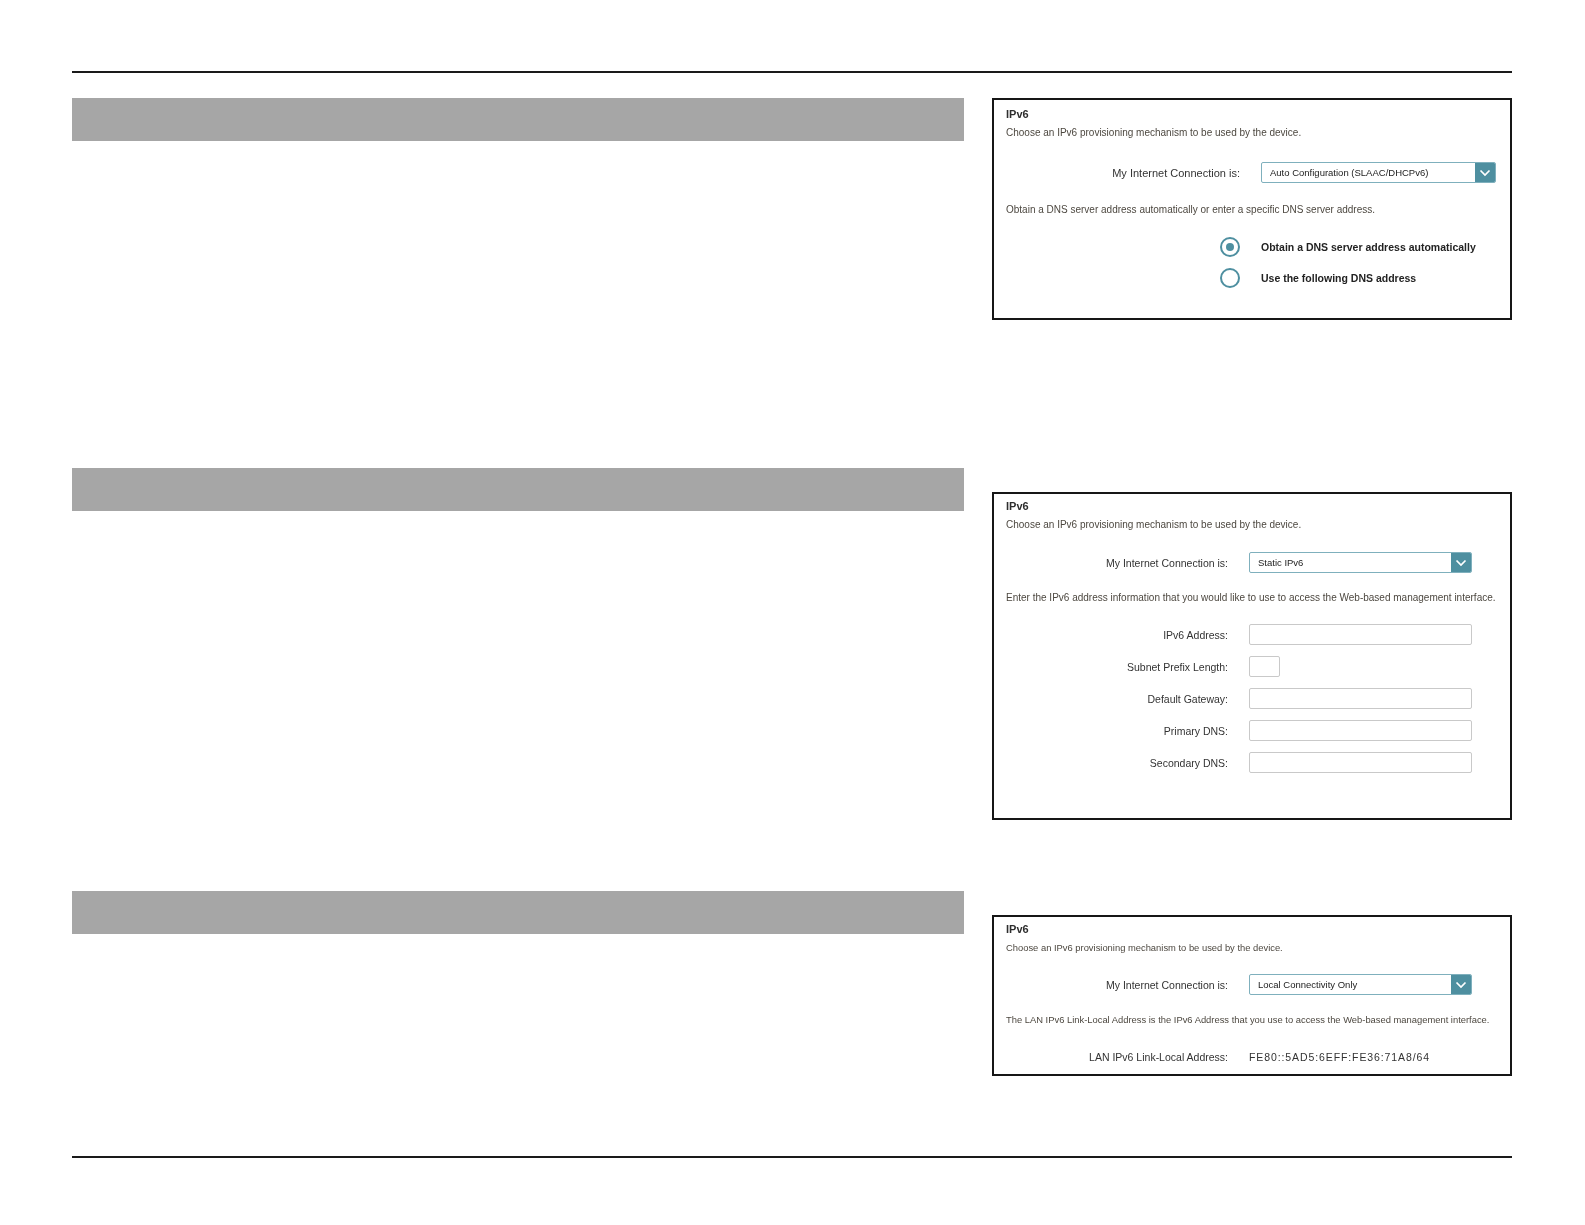  Describe the element at coordinates (1187, 698) in the screenshot. I see `field-label: Default Gateway:` at that location.